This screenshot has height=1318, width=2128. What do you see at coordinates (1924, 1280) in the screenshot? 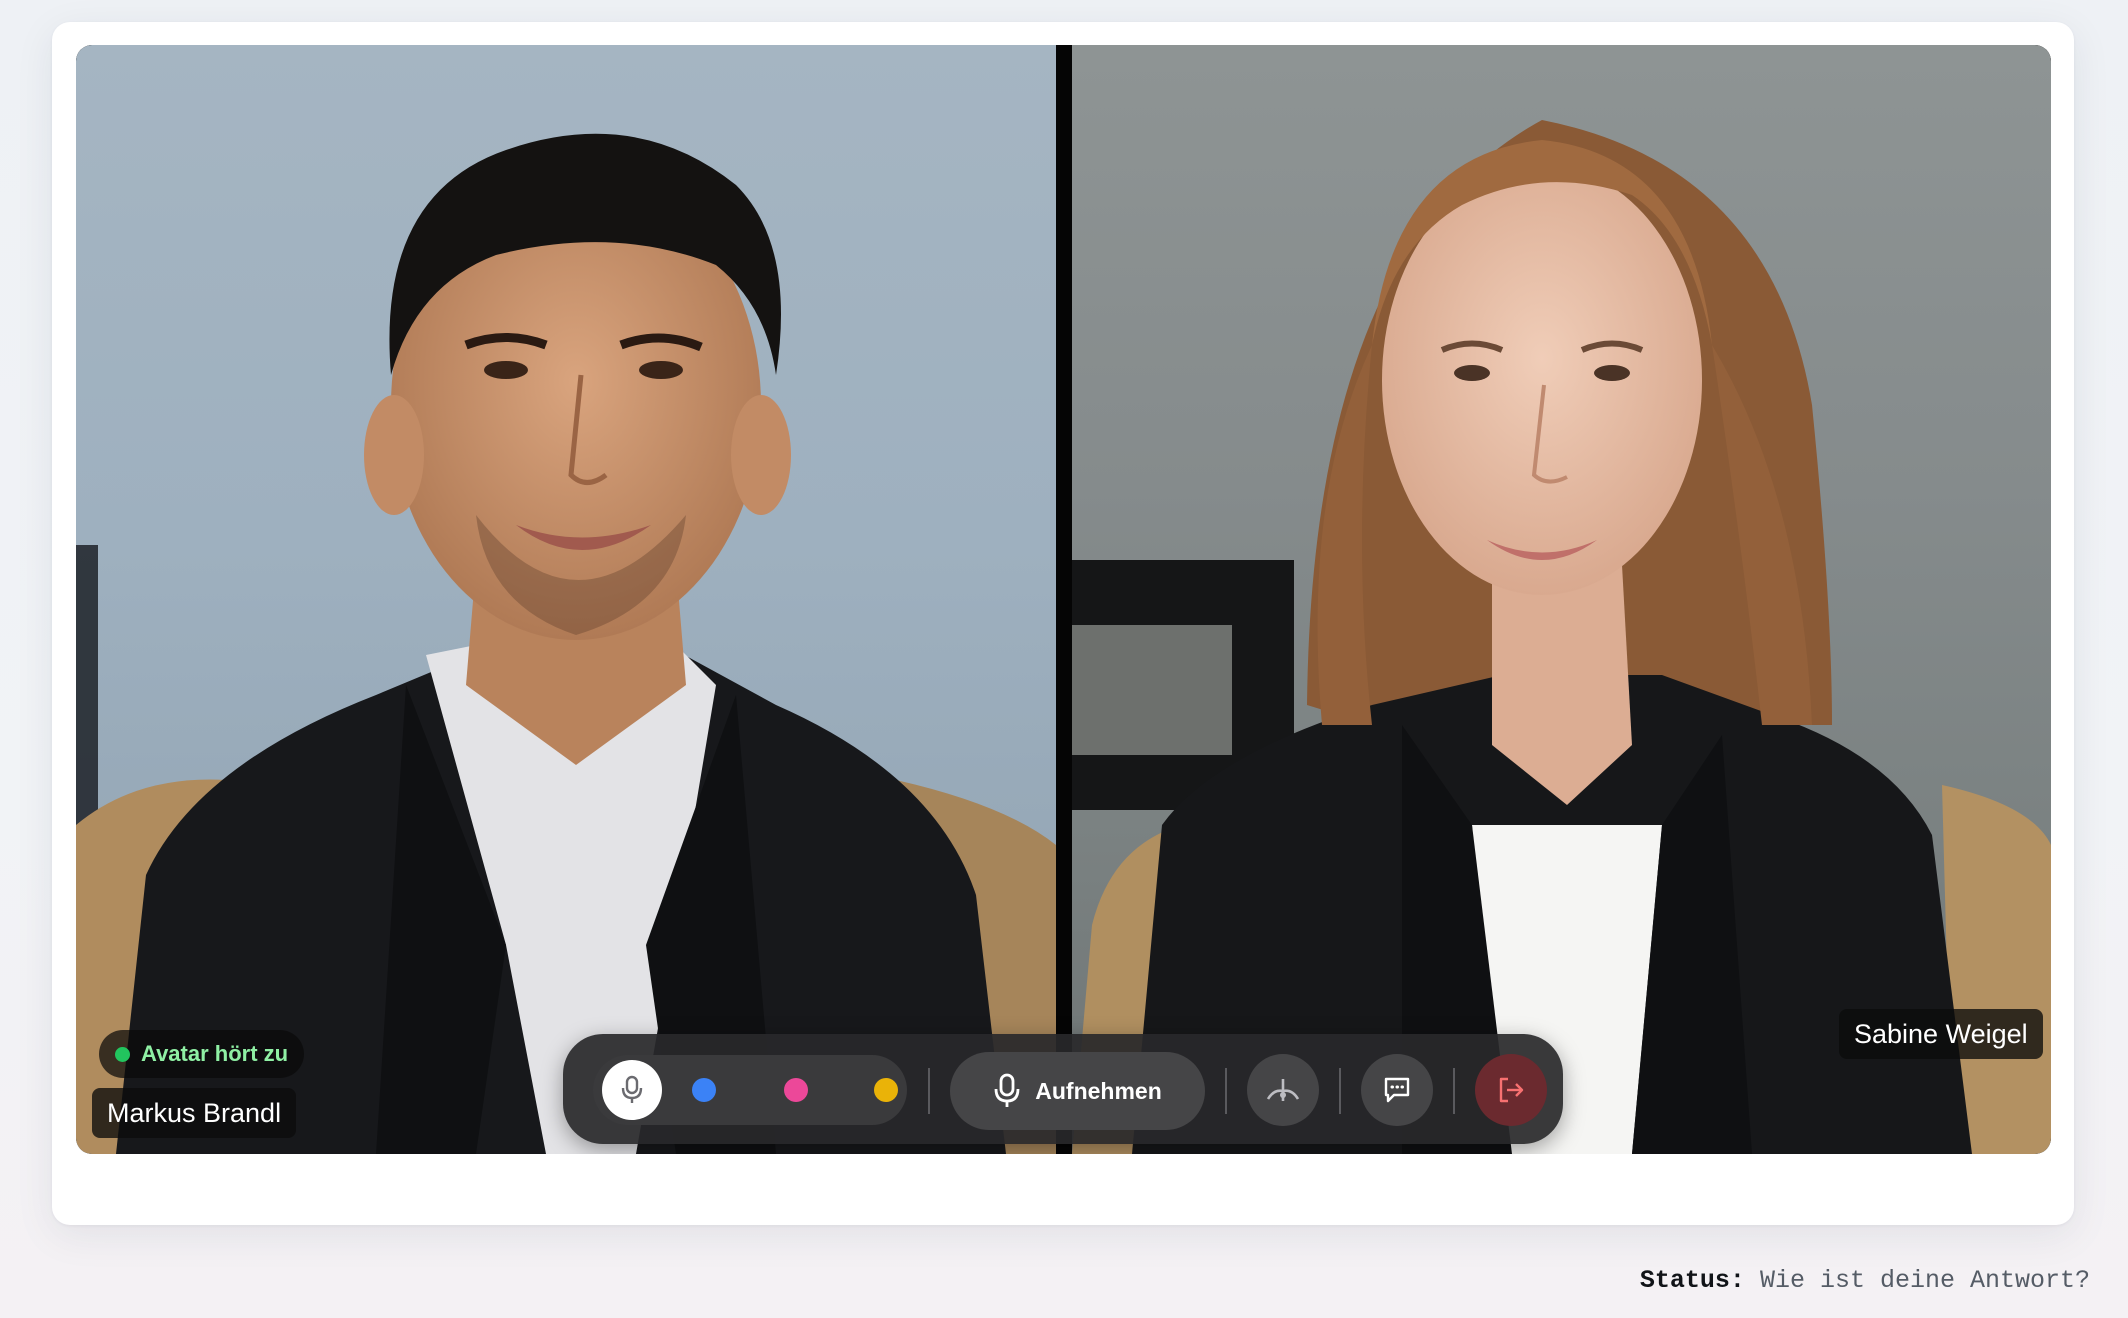
I see `status-value: Wie ist deine Antwort?` at bounding box center [1924, 1280].